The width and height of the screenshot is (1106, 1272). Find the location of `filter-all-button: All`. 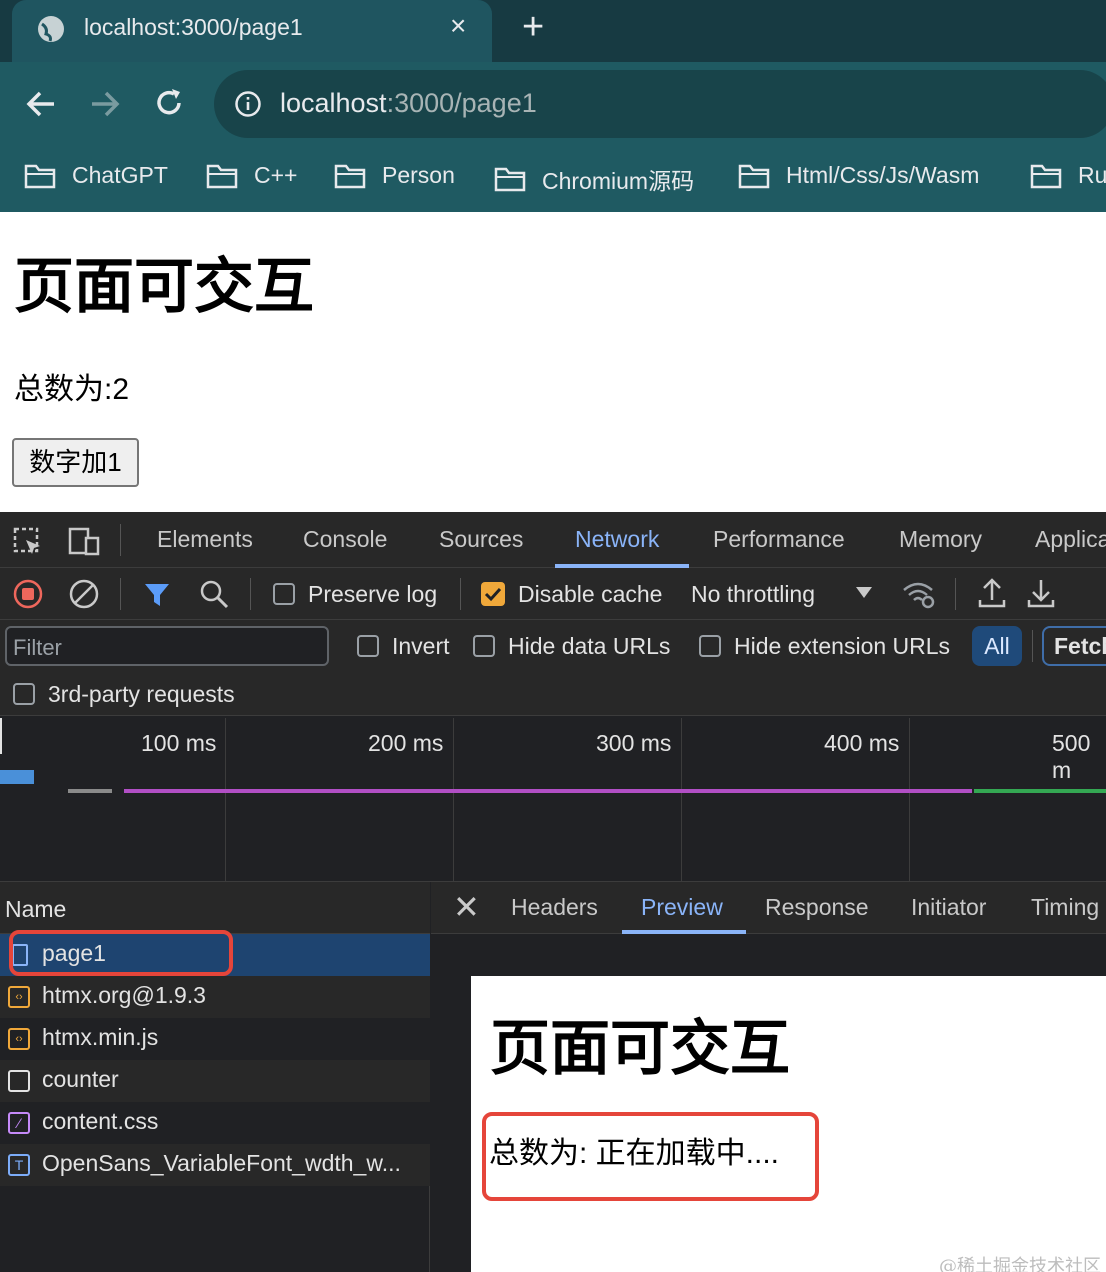

filter-all-button: All is located at coordinates (997, 646).